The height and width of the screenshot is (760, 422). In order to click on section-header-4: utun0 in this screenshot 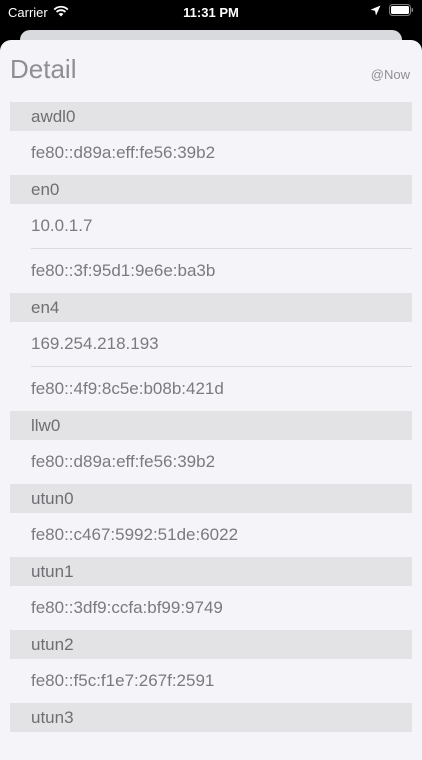, I will do `click(211, 498)`.